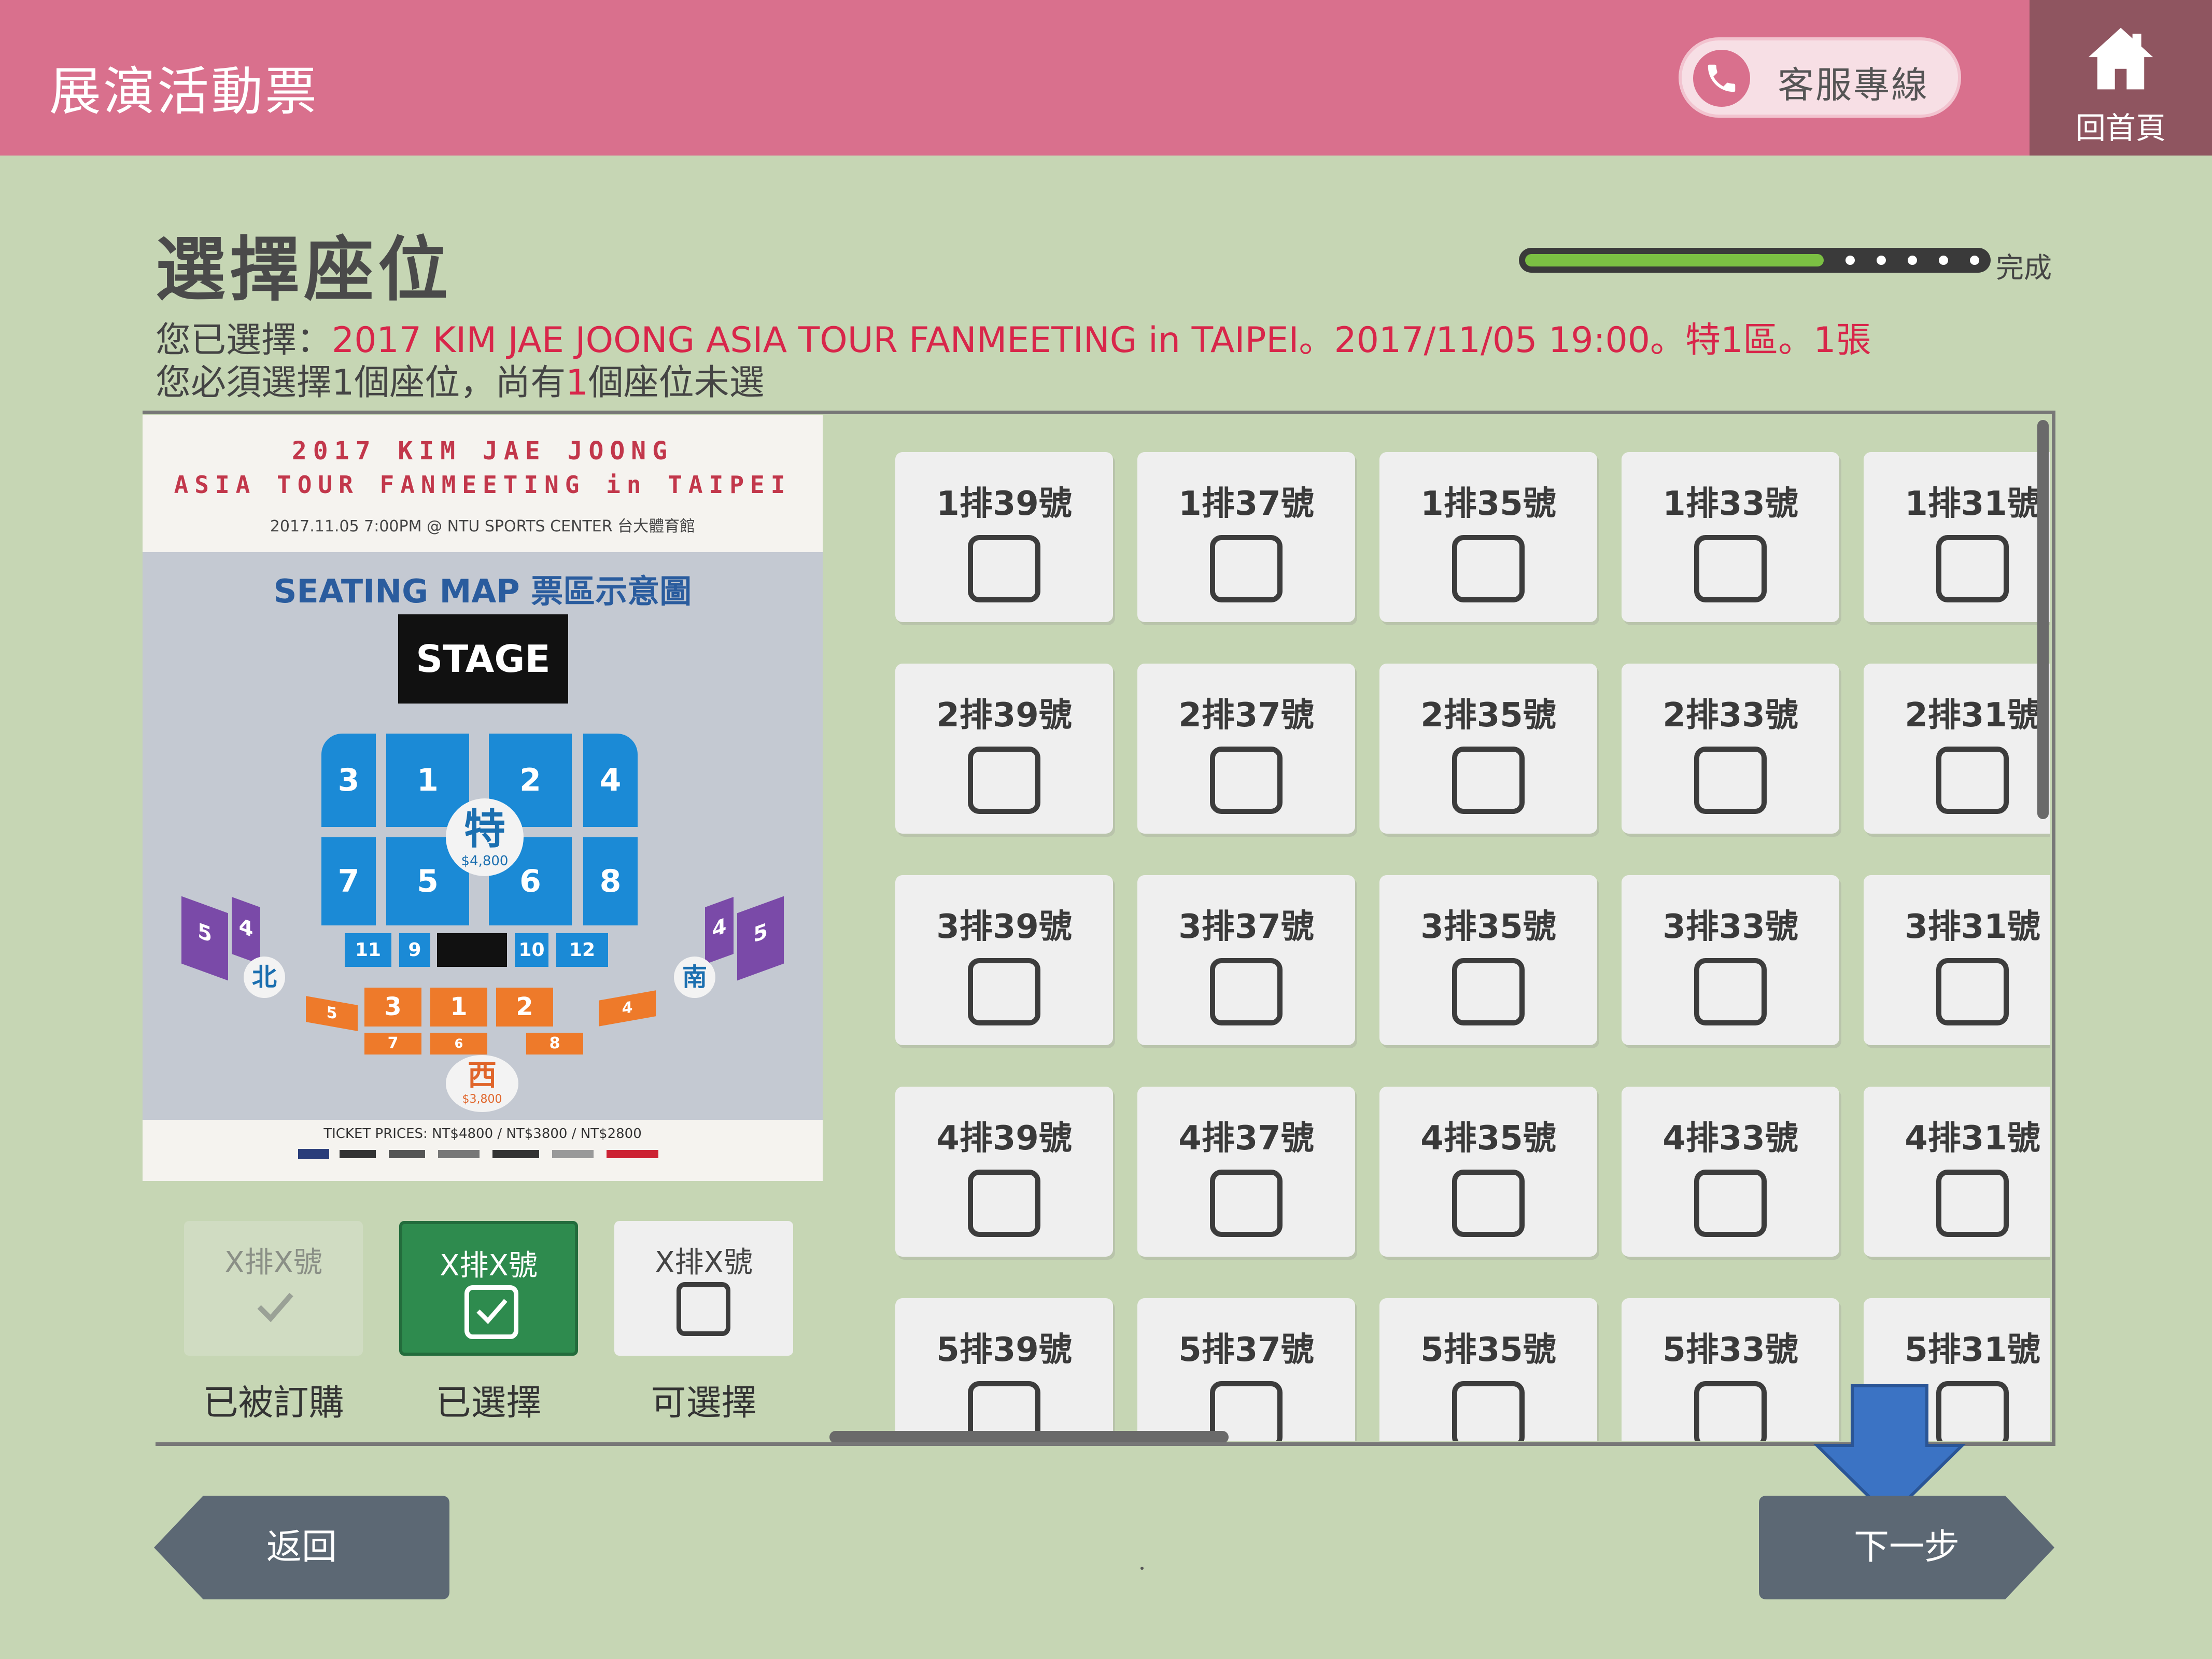 The height and width of the screenshot is (1659, 2212). Describe the element at coordinates (1721, 78) in the screenshot. I see `phone-icon` at that location.